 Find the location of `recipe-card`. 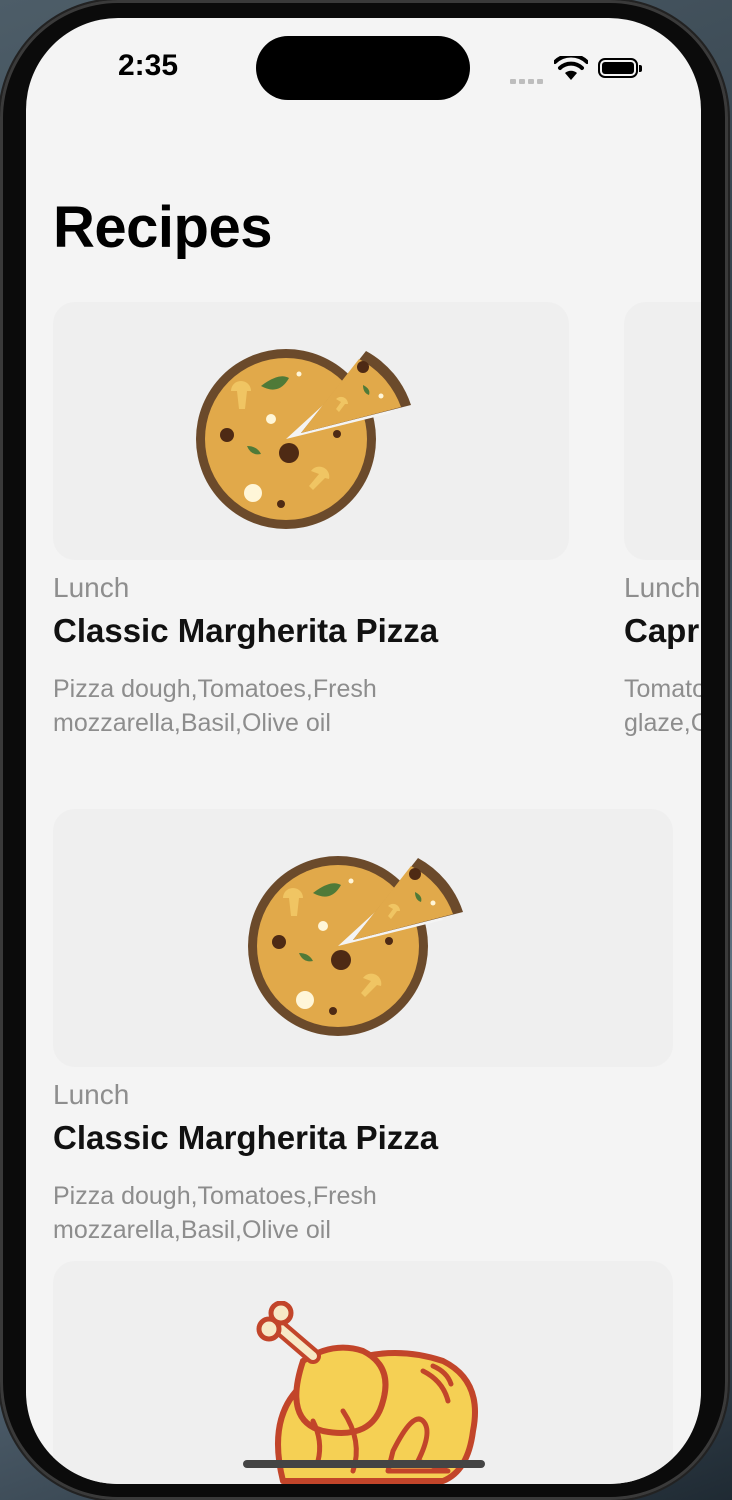

recipe-card is located at coordinates (363, 1372).